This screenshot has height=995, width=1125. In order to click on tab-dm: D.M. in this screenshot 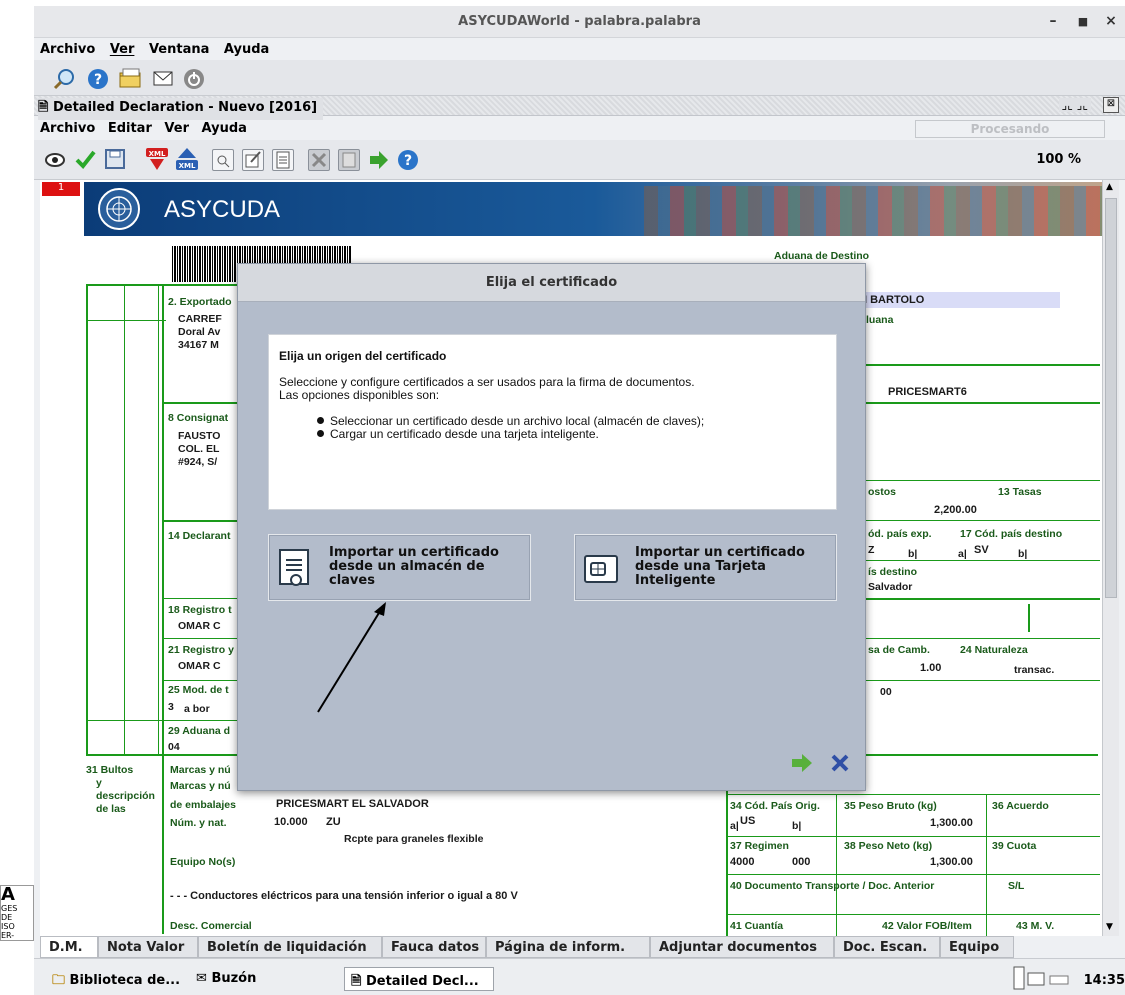, I will do `click(69, 947)`.